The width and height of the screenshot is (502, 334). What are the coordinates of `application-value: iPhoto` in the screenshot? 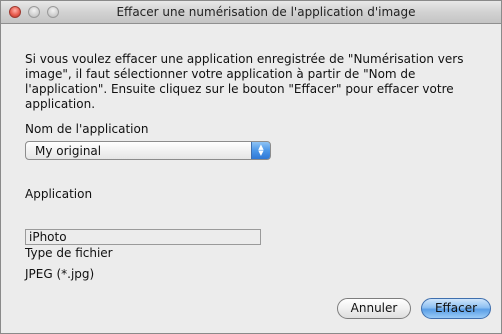 It's located at (48, 237).